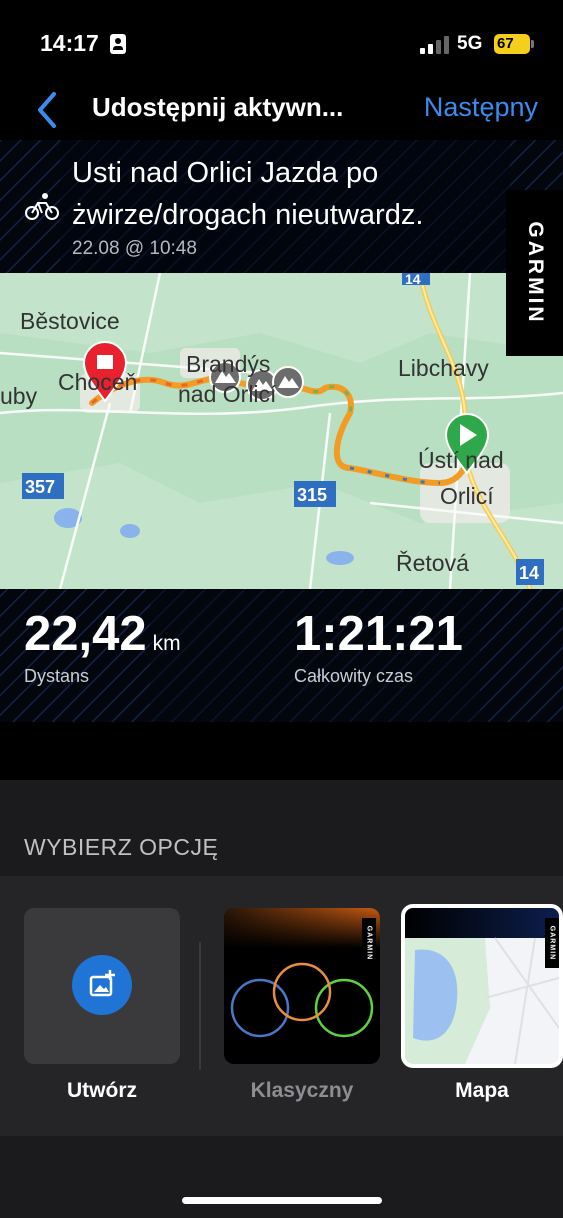 The width and height of the screenshot is (563, 1218). I want to click on options-header: WYBIERZ OPCJĘ, so click(121, 847).